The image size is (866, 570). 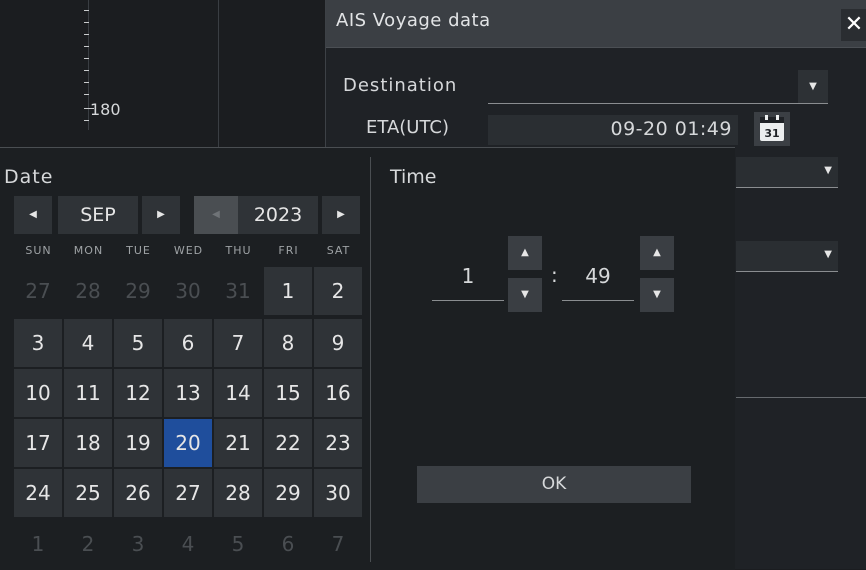 I want to click on calendar-day: 16, so click(x=338, y=393).